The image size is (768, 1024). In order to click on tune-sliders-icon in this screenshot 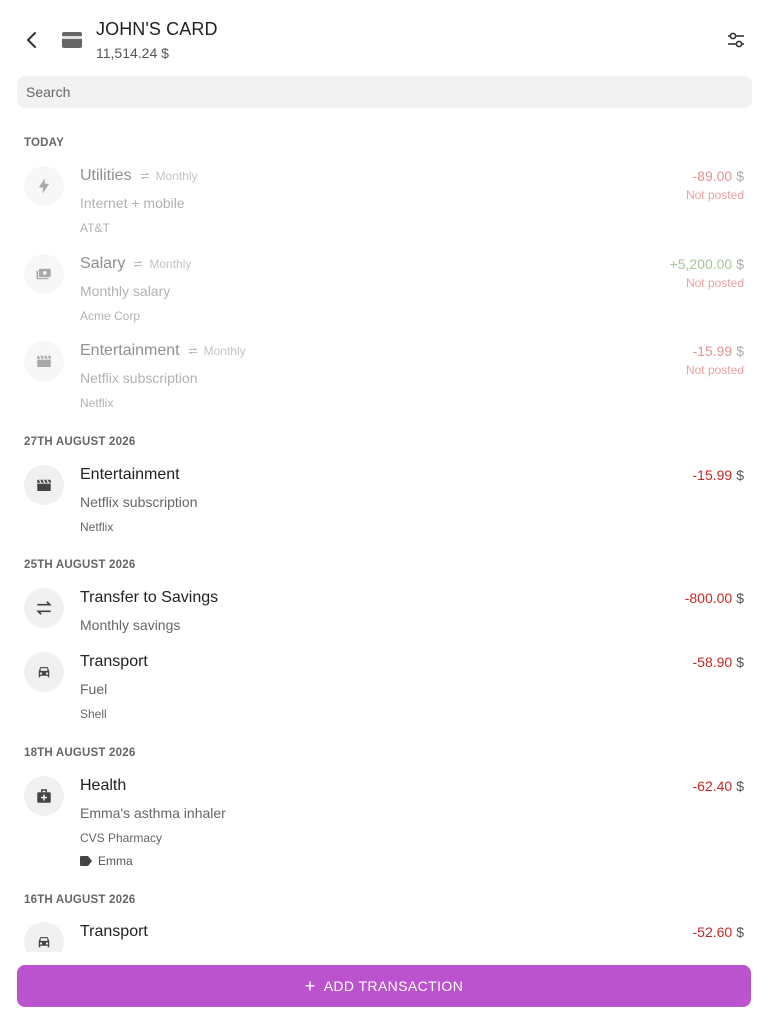, I will do `click(736, 40)`.